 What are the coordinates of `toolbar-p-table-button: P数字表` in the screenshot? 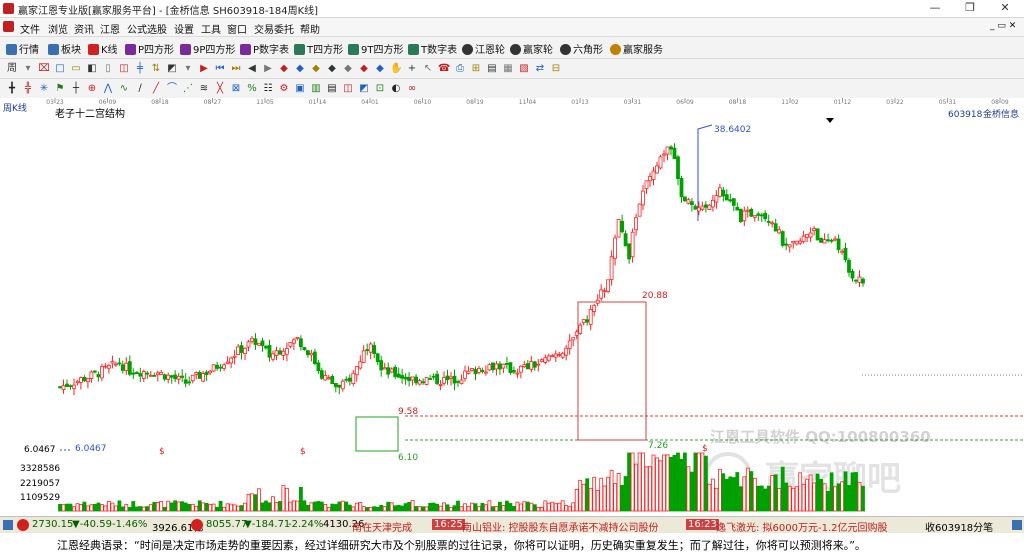 It's located at (264, 48).